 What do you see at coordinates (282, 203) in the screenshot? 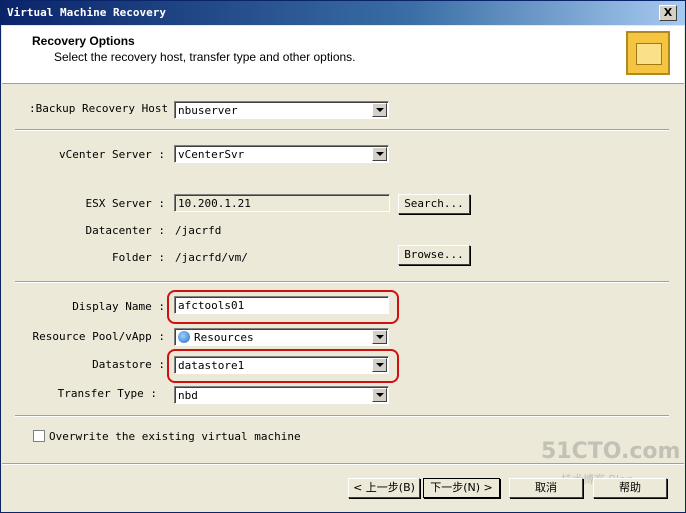
I see `esx-field: 10.200.1.21` at bounding box center [282, 203].